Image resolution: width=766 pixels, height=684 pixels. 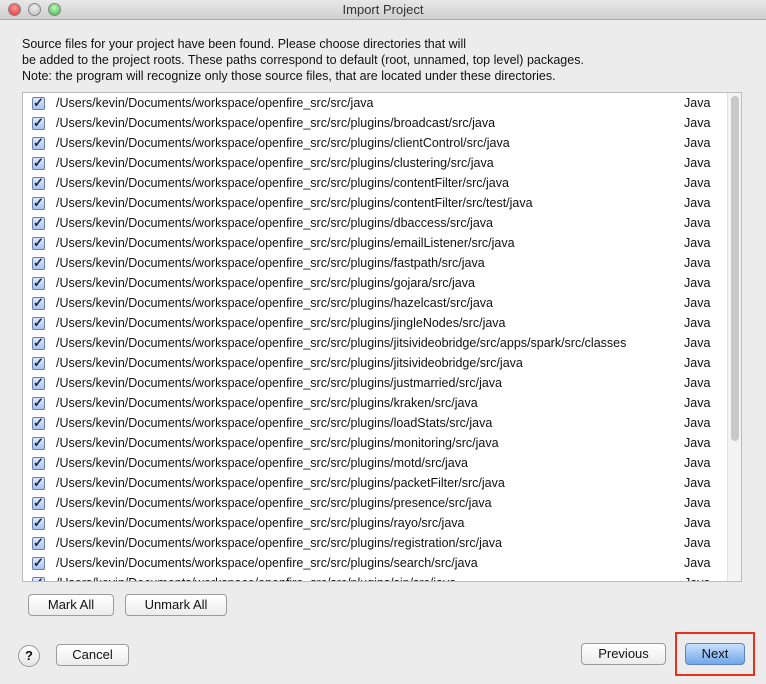 I want to click on scrollbar, so click(x=734, y=337).